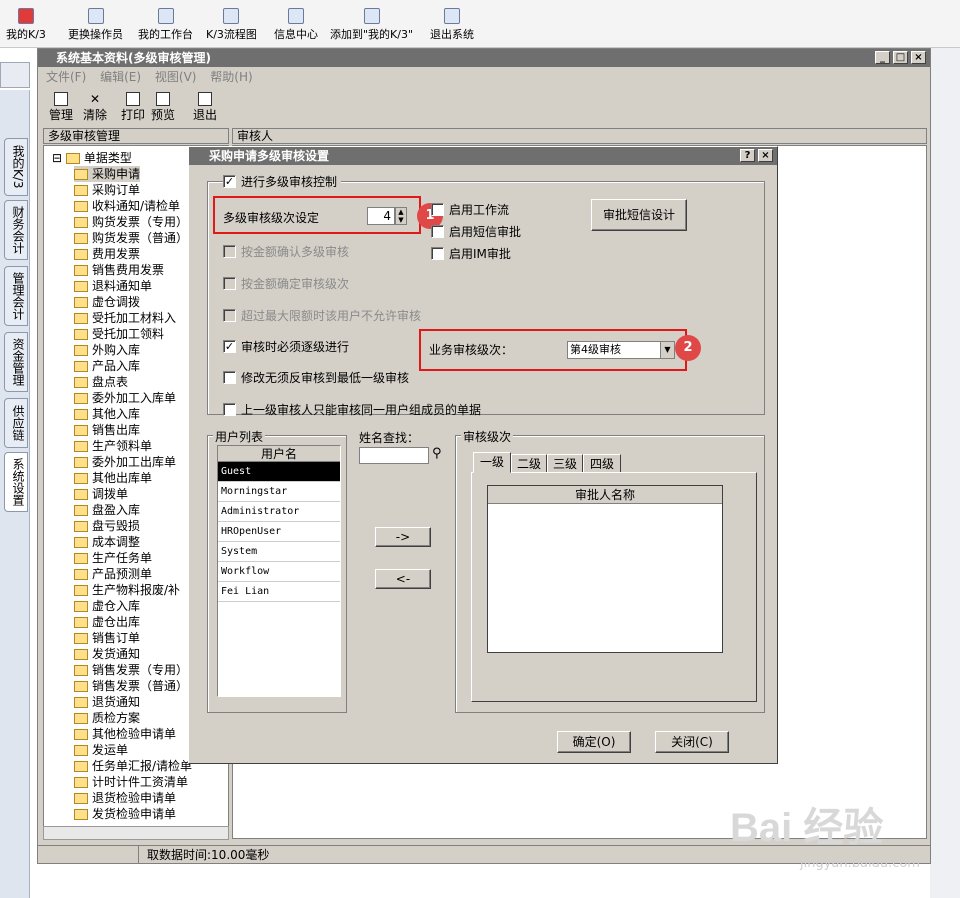 Image resolution: width=960 pixels, height=898 pixels. Describe the element at coordinates (125, 398) in the screenshot. I see `tree-item: 委外加工入库单` at that location.